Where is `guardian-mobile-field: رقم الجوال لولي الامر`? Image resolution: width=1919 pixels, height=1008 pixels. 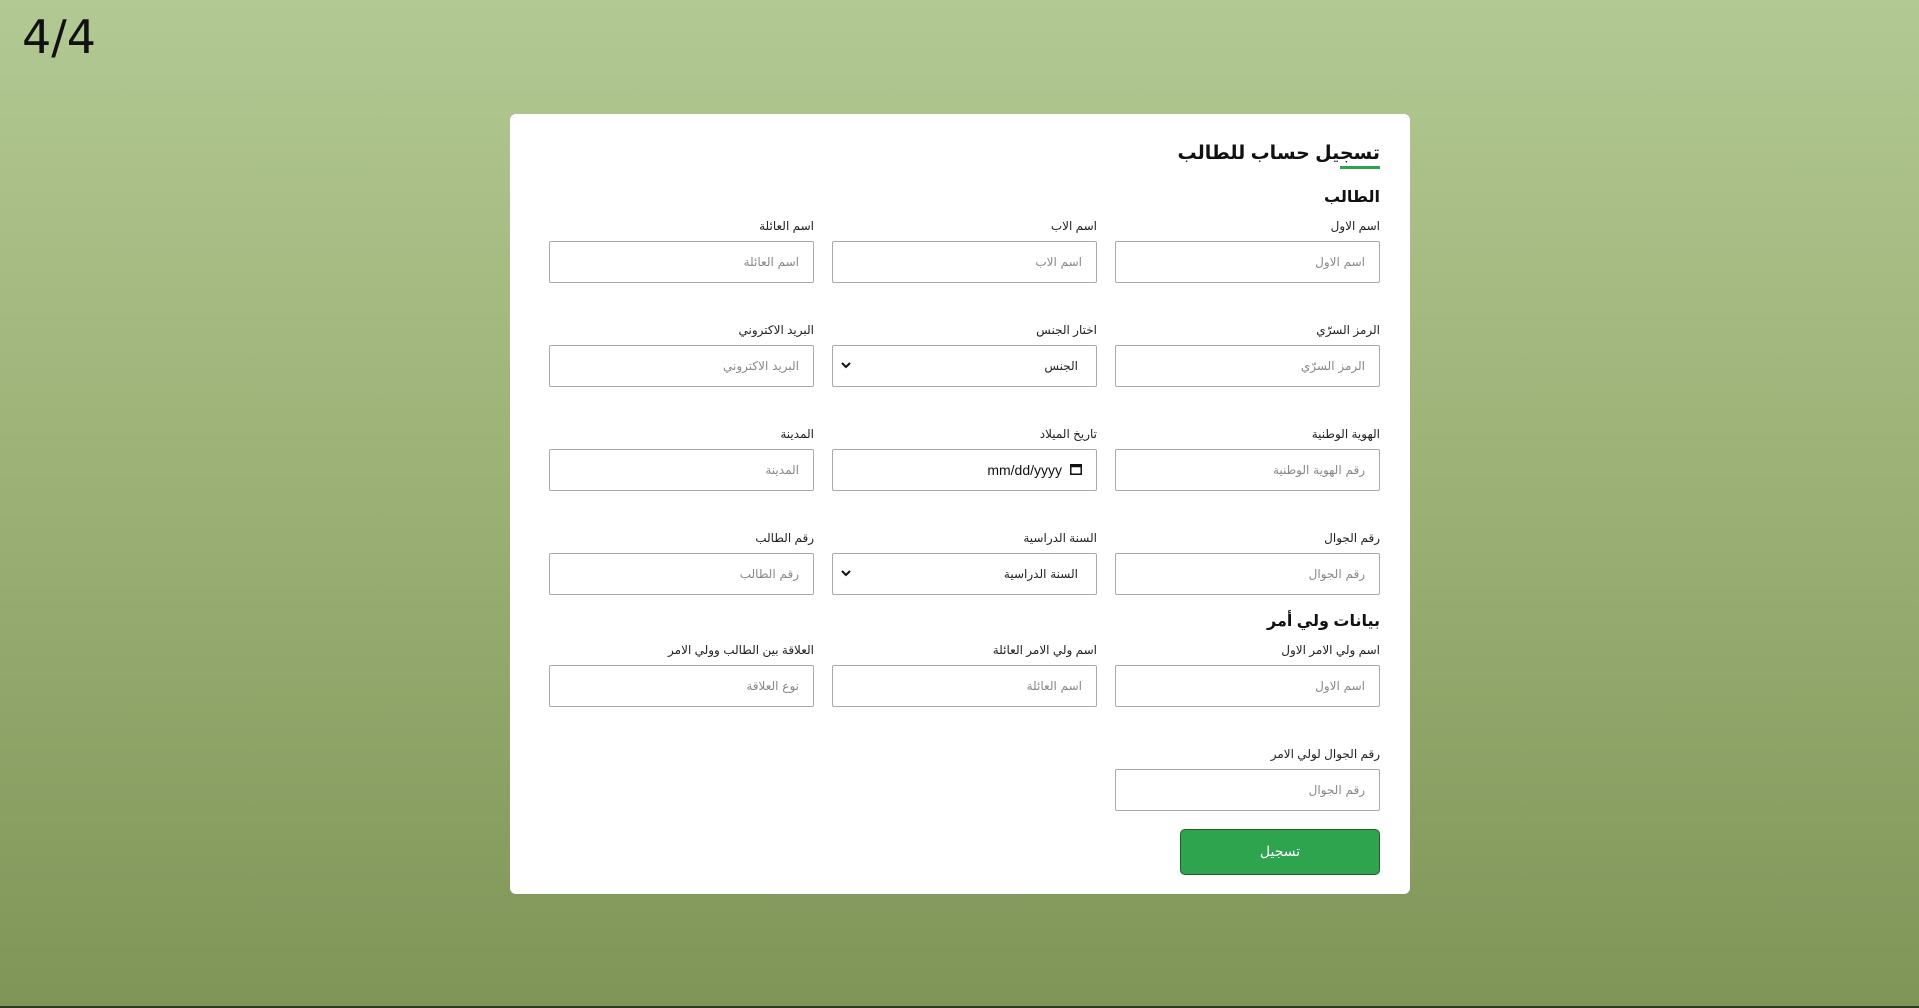 guardian-mobile-field: رقم الجوال لولي الامر is located at coordinates (1247, 779).